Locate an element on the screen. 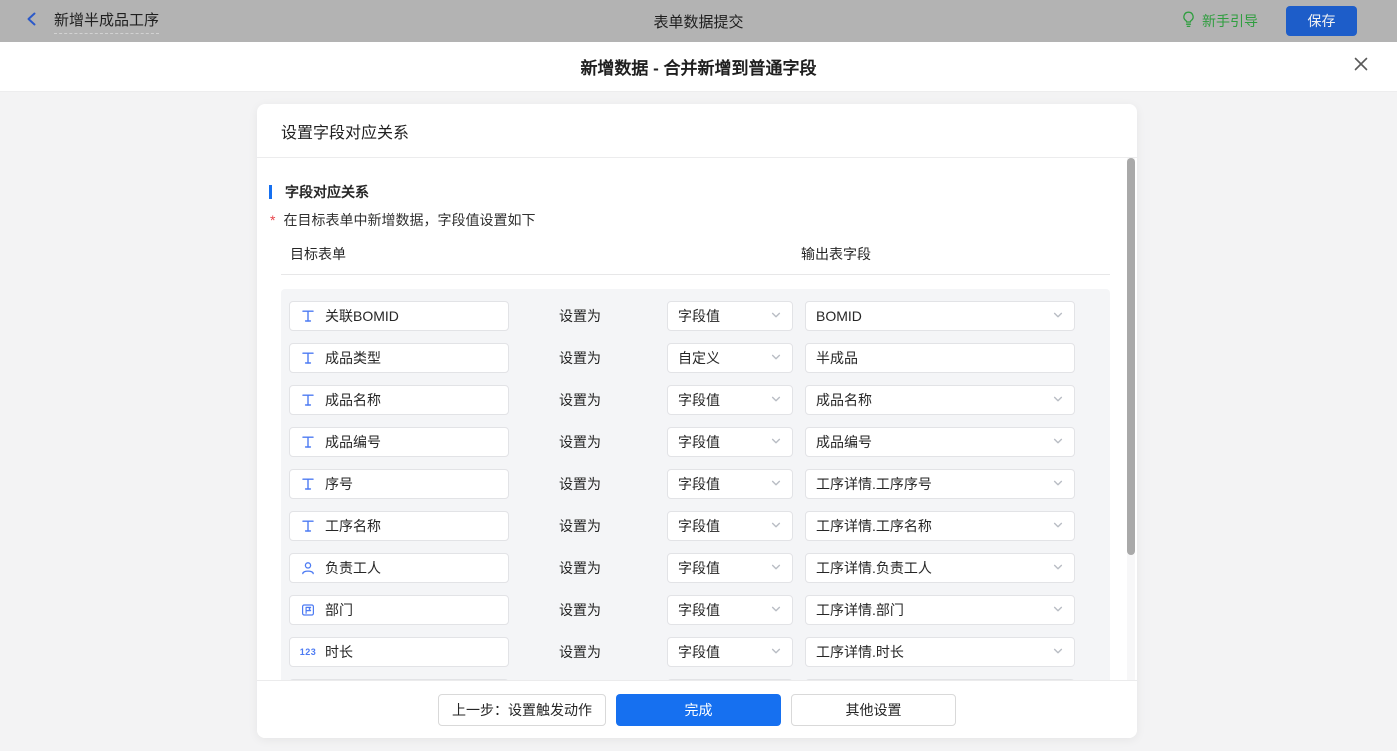 The width and height of the screenshot is (1397, 751). scrollbar-thumb is located at coordinates (1131, 356).